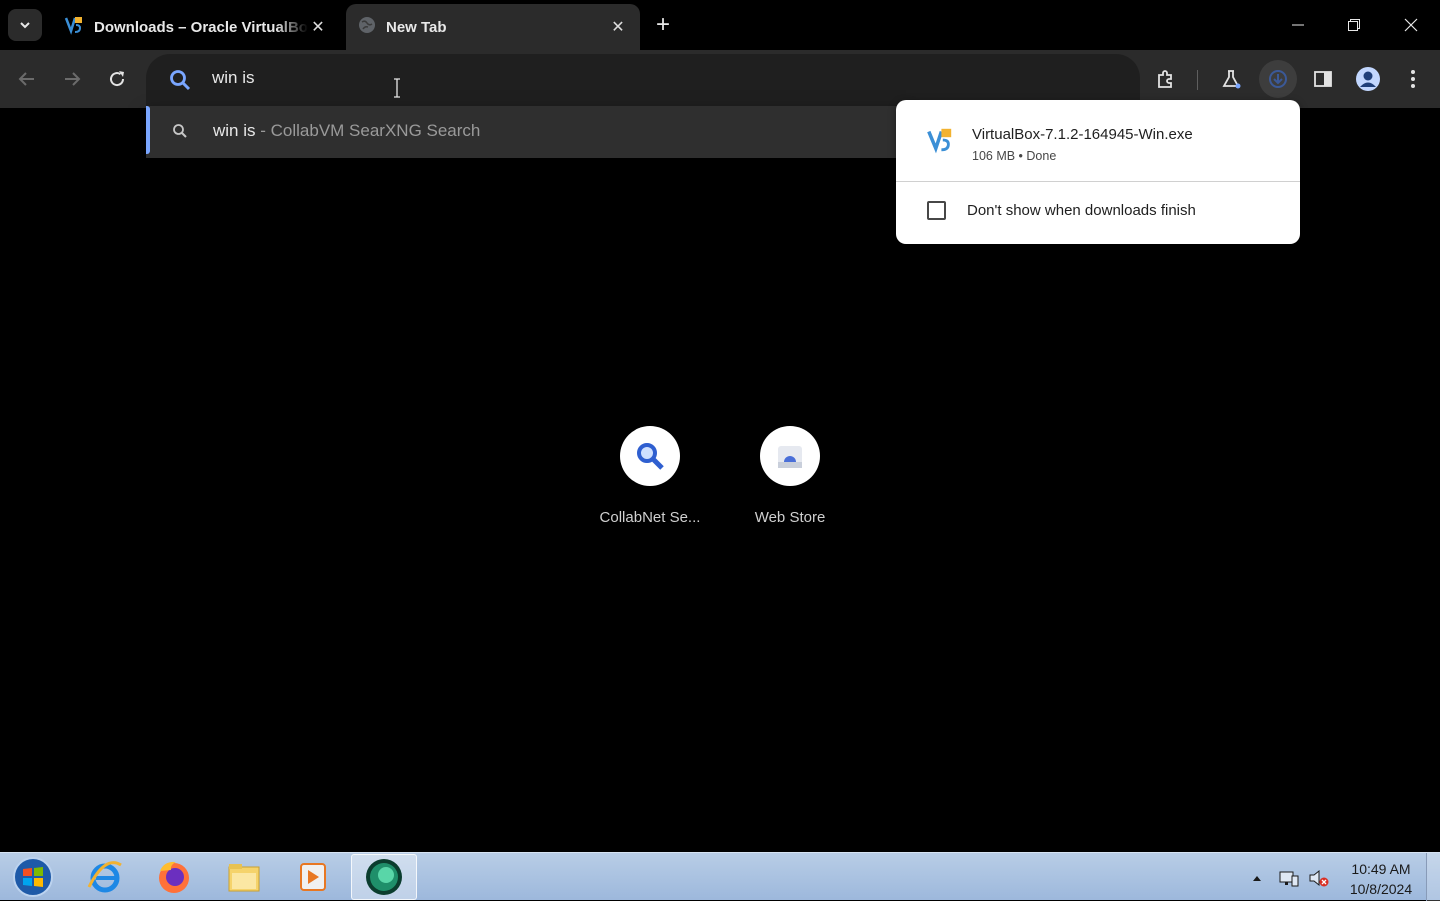 This screenshot has height=901, width=1440. I want to click on firefox-icon, so click(174, 877).